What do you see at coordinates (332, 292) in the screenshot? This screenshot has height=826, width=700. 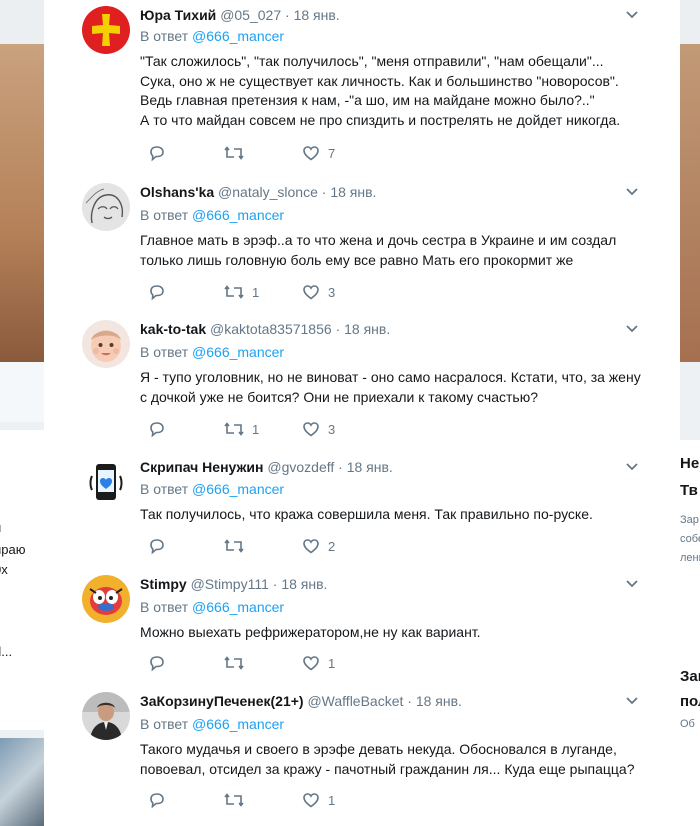 I see `like-count: 3` at bounding box center [332, 292].